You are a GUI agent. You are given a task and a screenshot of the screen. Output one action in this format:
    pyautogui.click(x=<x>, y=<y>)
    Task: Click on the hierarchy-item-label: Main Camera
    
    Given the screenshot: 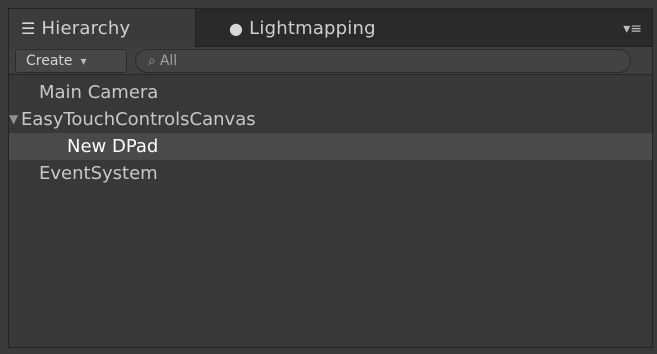 What is the action you would take?
    pyautogui.click(x=99, y=92)
    